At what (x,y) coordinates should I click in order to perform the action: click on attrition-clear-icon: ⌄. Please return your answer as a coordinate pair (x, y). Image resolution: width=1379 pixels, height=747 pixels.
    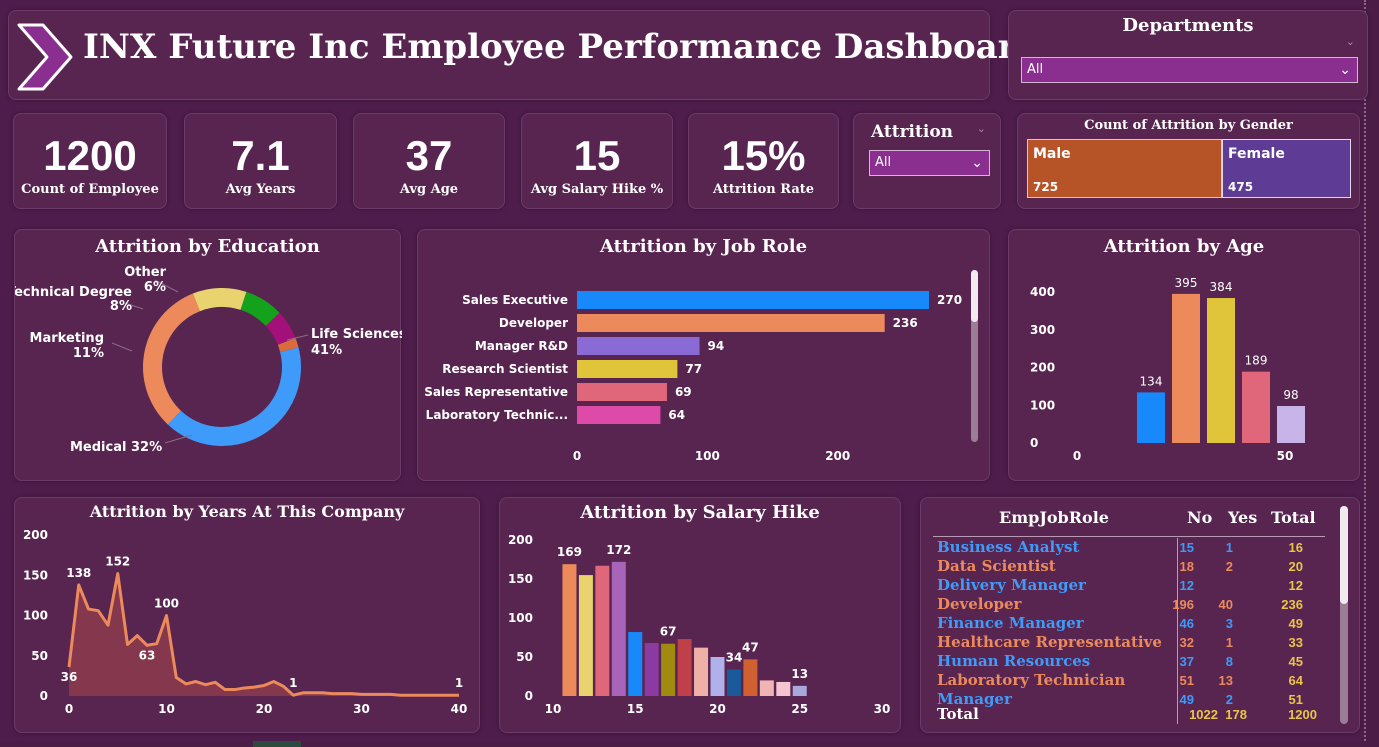
    Looking at the image, I should click on (981, 128).